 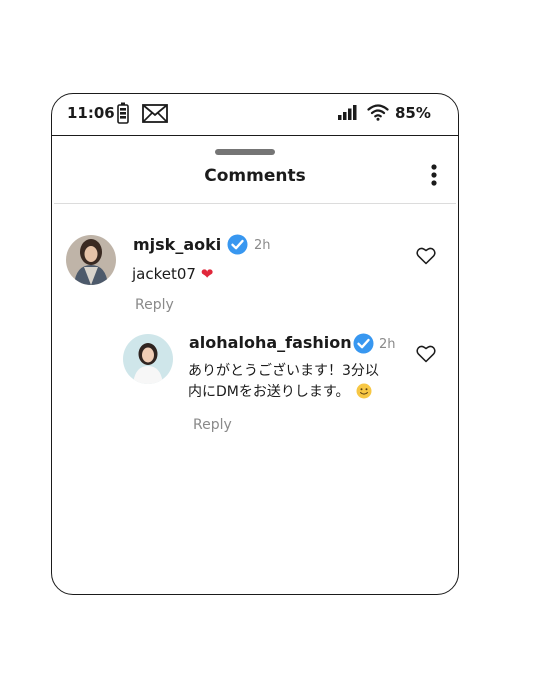 What do you see at coordinates (434, 175) in the screenshot?
I see `more-options-icon` at bounding box center [434, 175].